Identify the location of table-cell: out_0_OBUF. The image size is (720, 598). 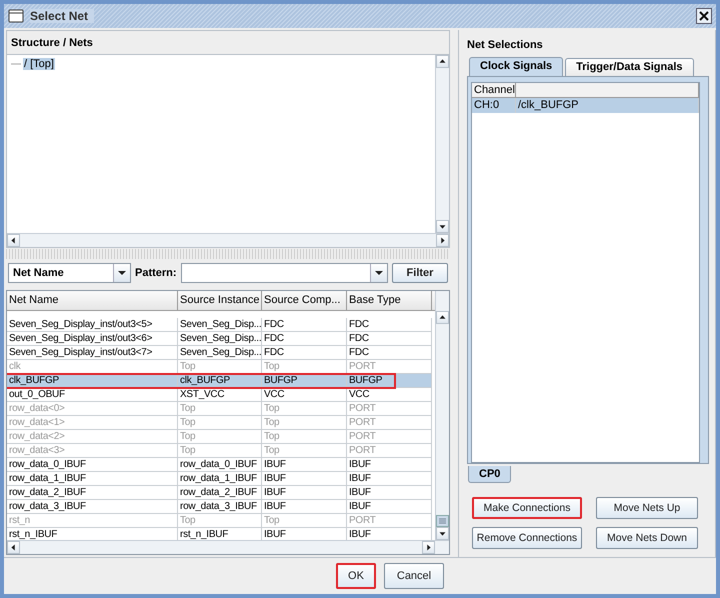
(92, 395).